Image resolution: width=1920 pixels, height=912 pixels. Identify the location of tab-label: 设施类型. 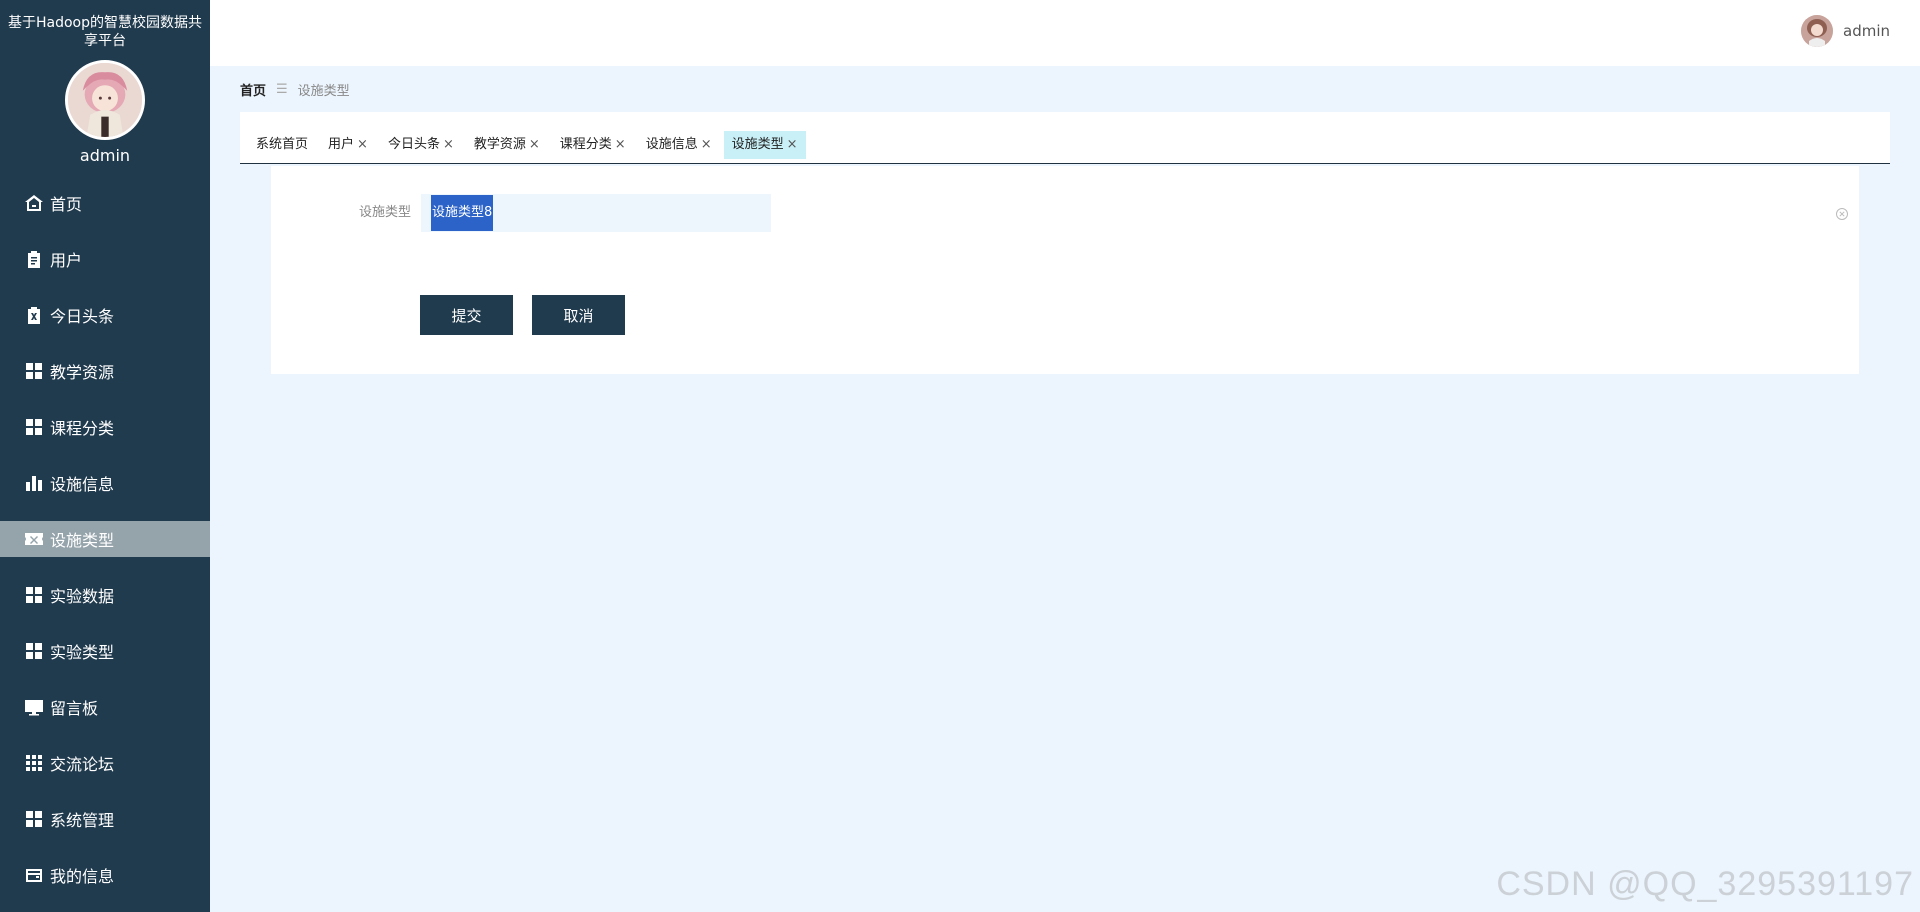
(757, 144).